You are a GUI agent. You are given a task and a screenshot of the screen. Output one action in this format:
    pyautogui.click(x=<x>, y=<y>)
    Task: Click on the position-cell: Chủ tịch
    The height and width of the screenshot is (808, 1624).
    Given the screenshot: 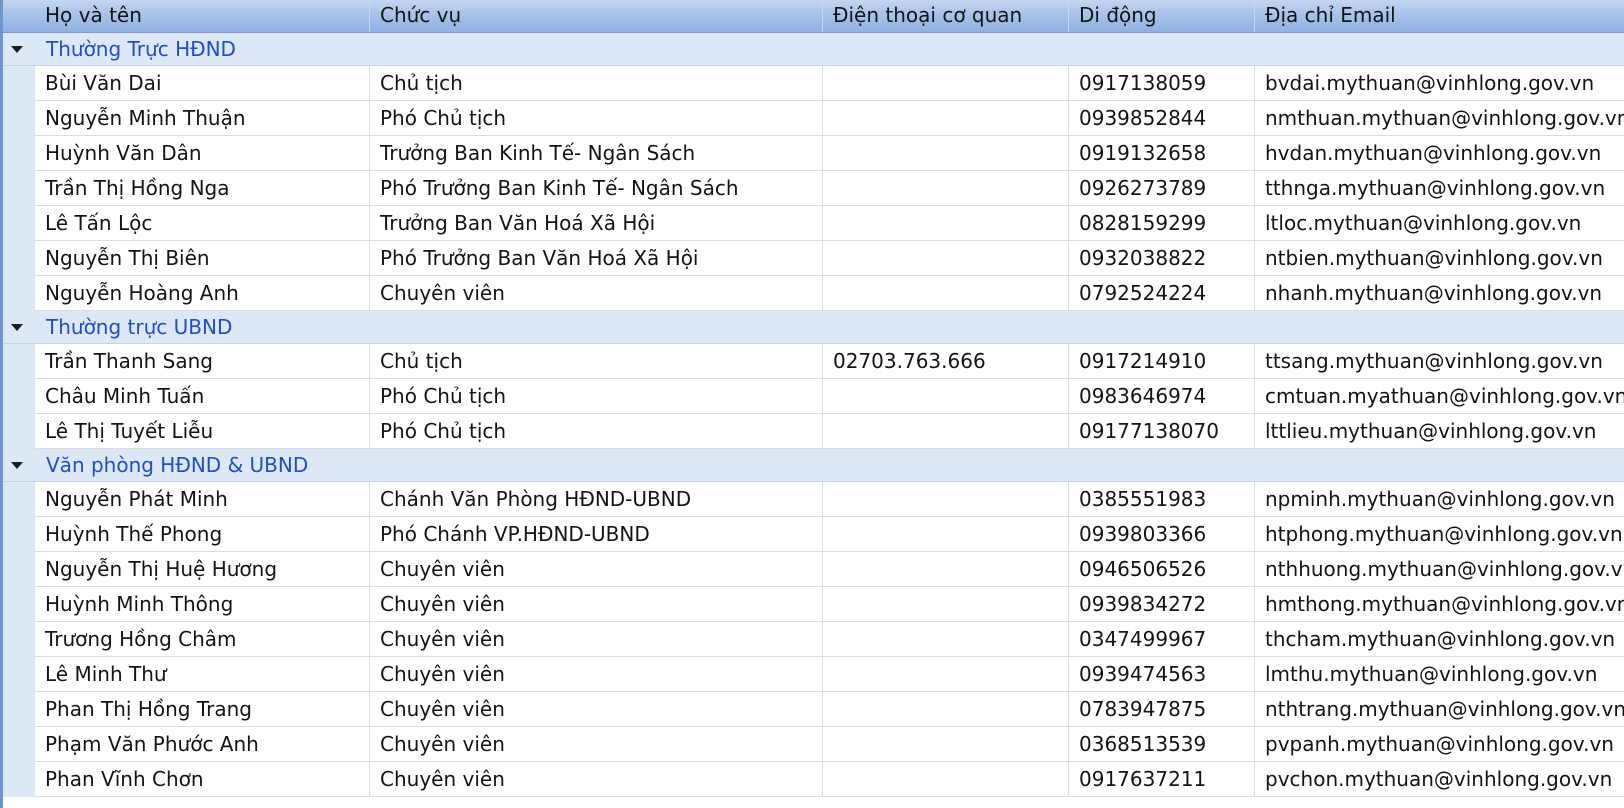 What is the action you would take?
    pyautogui.click(x=596, y=83)
    